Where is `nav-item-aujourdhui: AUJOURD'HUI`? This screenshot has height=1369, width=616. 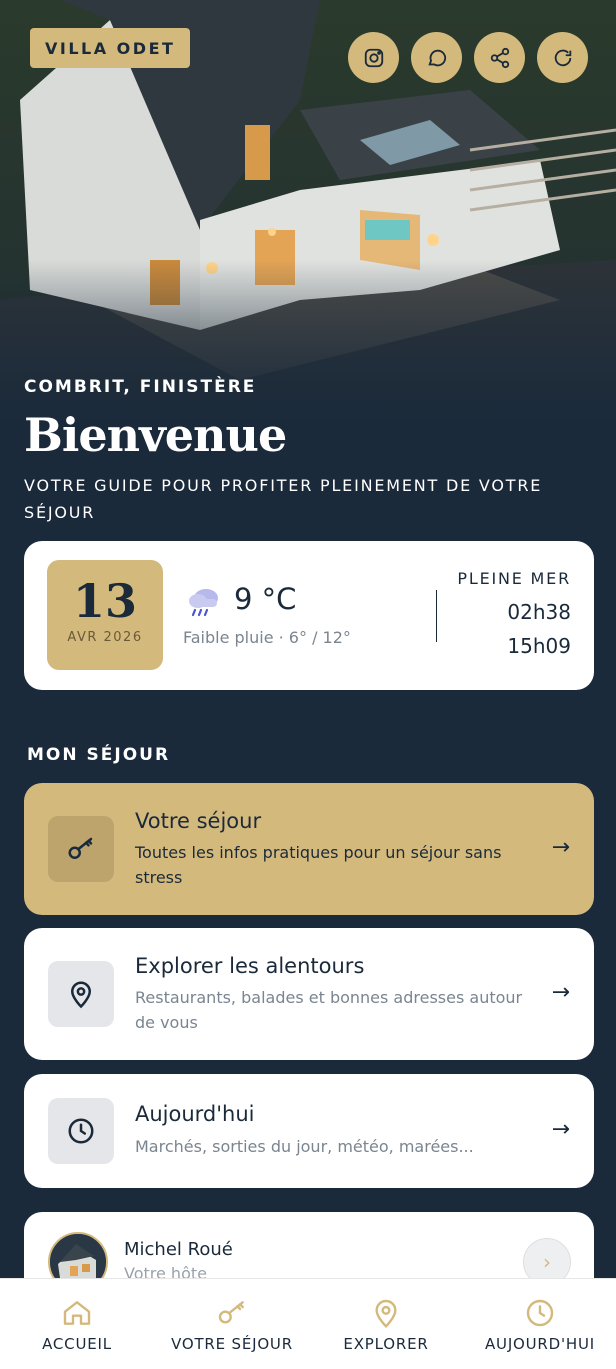 nav-item-aujourdhui: AUJOURD'HUI is located at coordinates (540, 1324).